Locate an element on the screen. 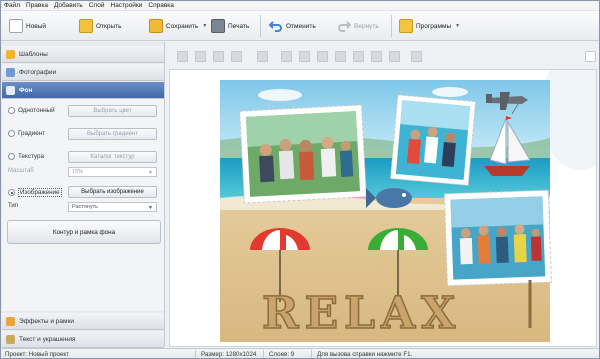  page-icon is located at coordinates (590, 56).